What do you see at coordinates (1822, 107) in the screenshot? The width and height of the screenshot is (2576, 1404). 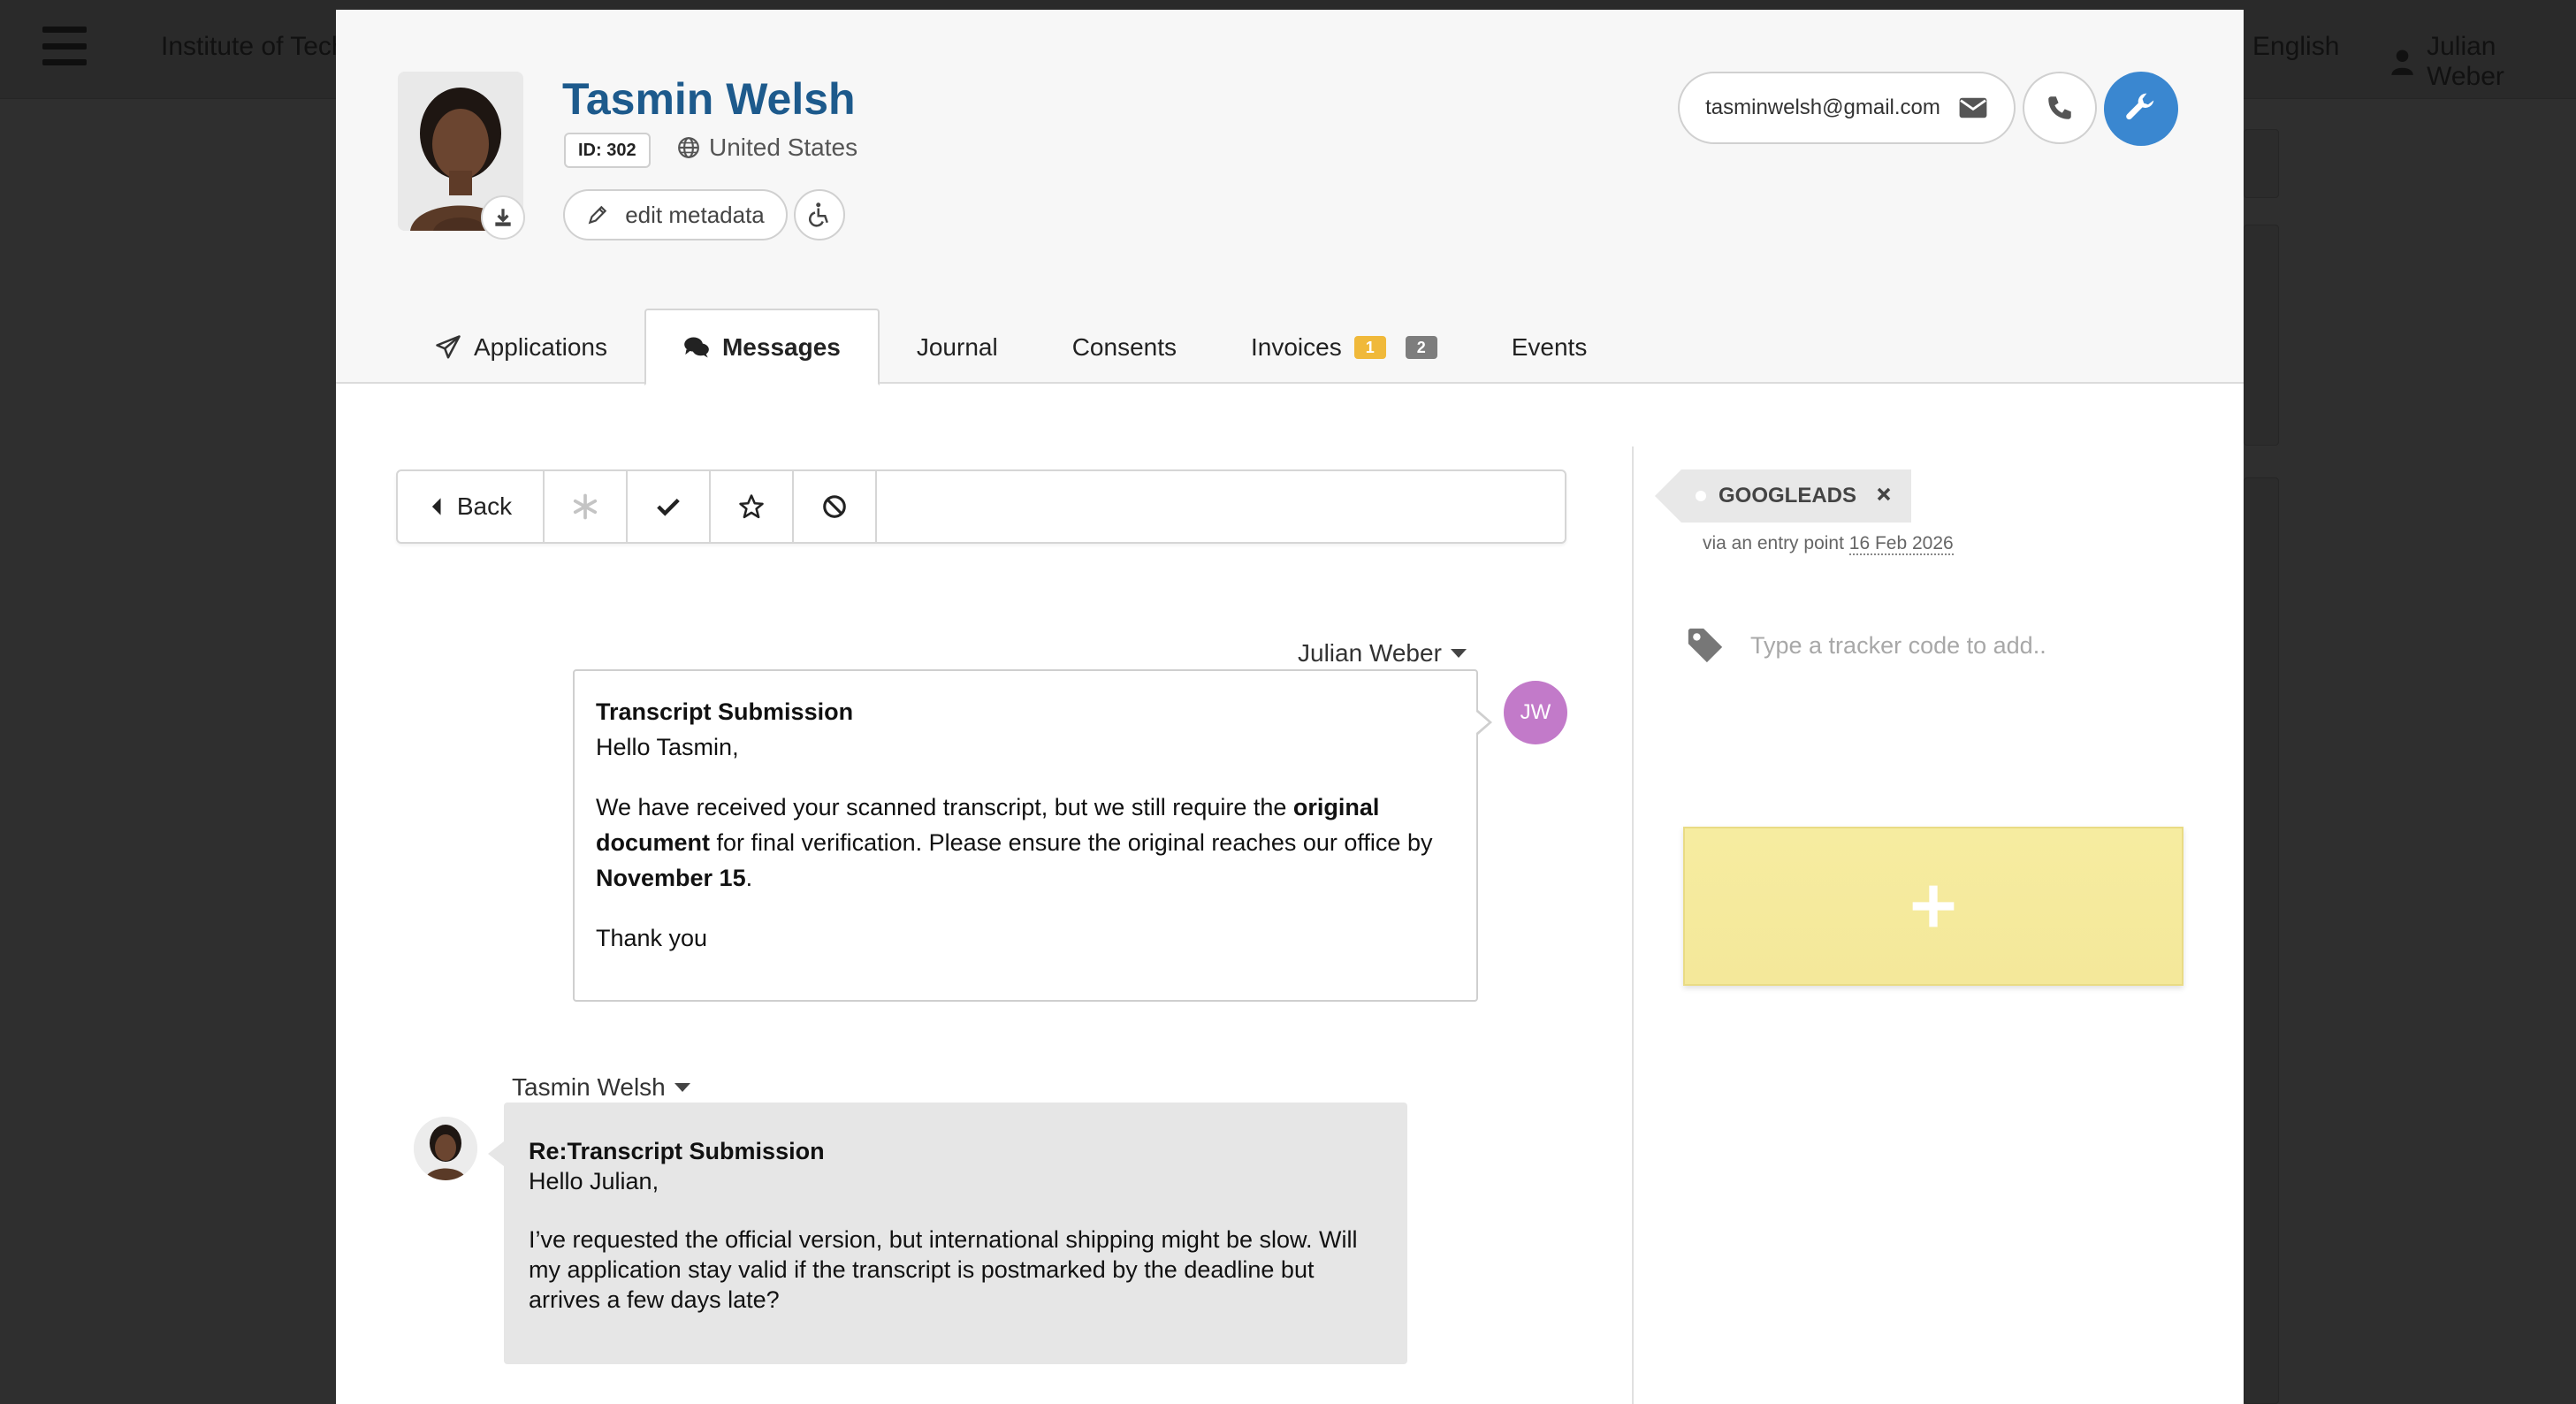 I see `email-address: tasminwelsh@gmail.com` at bounding box center [1822, 107].